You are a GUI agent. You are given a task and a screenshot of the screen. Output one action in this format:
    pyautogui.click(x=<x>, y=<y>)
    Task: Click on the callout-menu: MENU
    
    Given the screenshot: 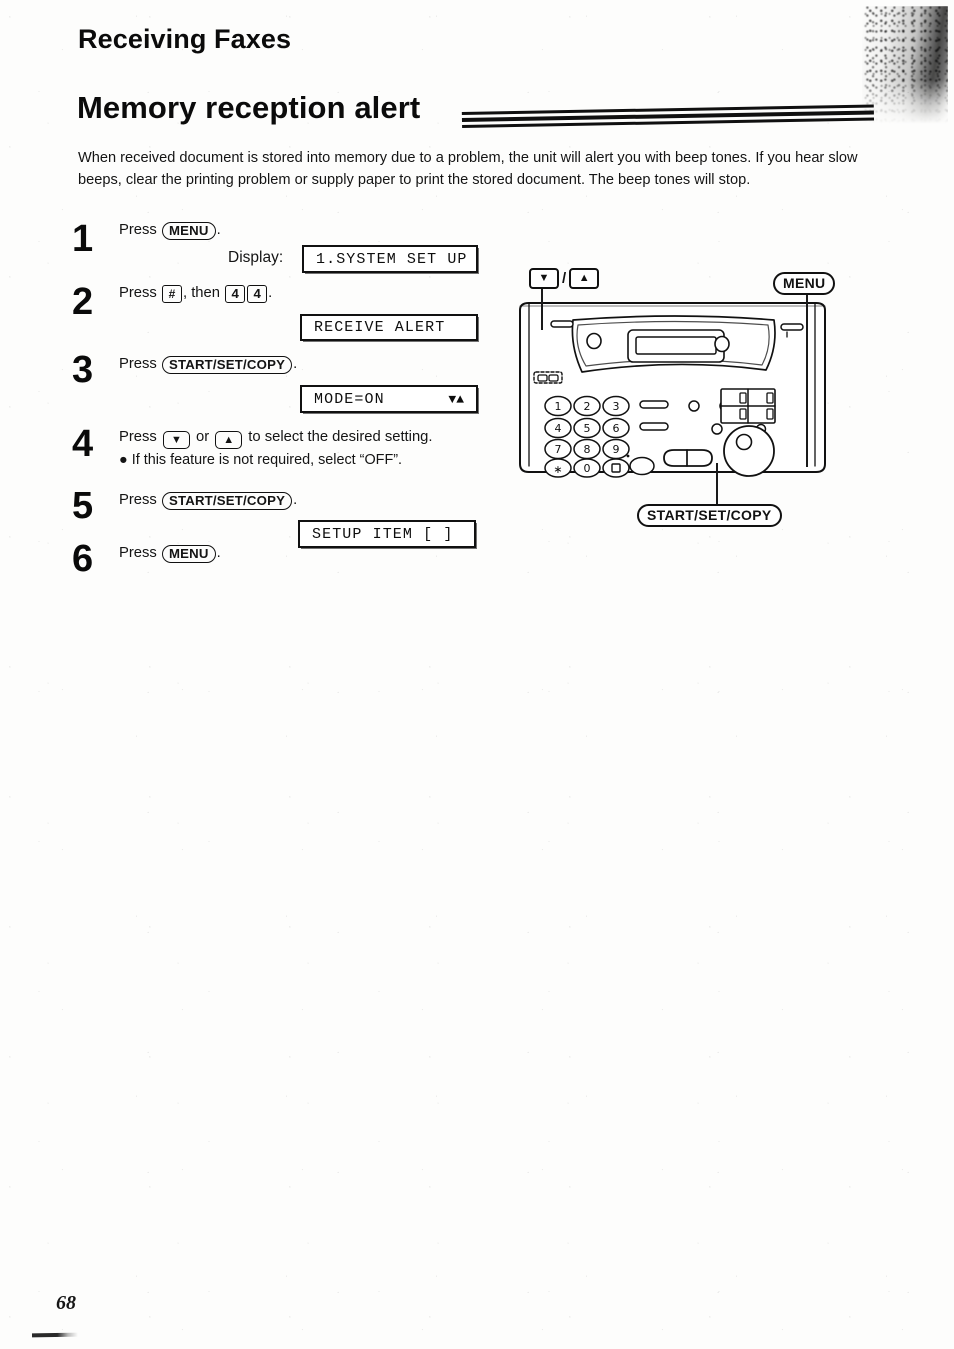 What is the action you would take?
    pyautogui.click(x=804, y=283)
    